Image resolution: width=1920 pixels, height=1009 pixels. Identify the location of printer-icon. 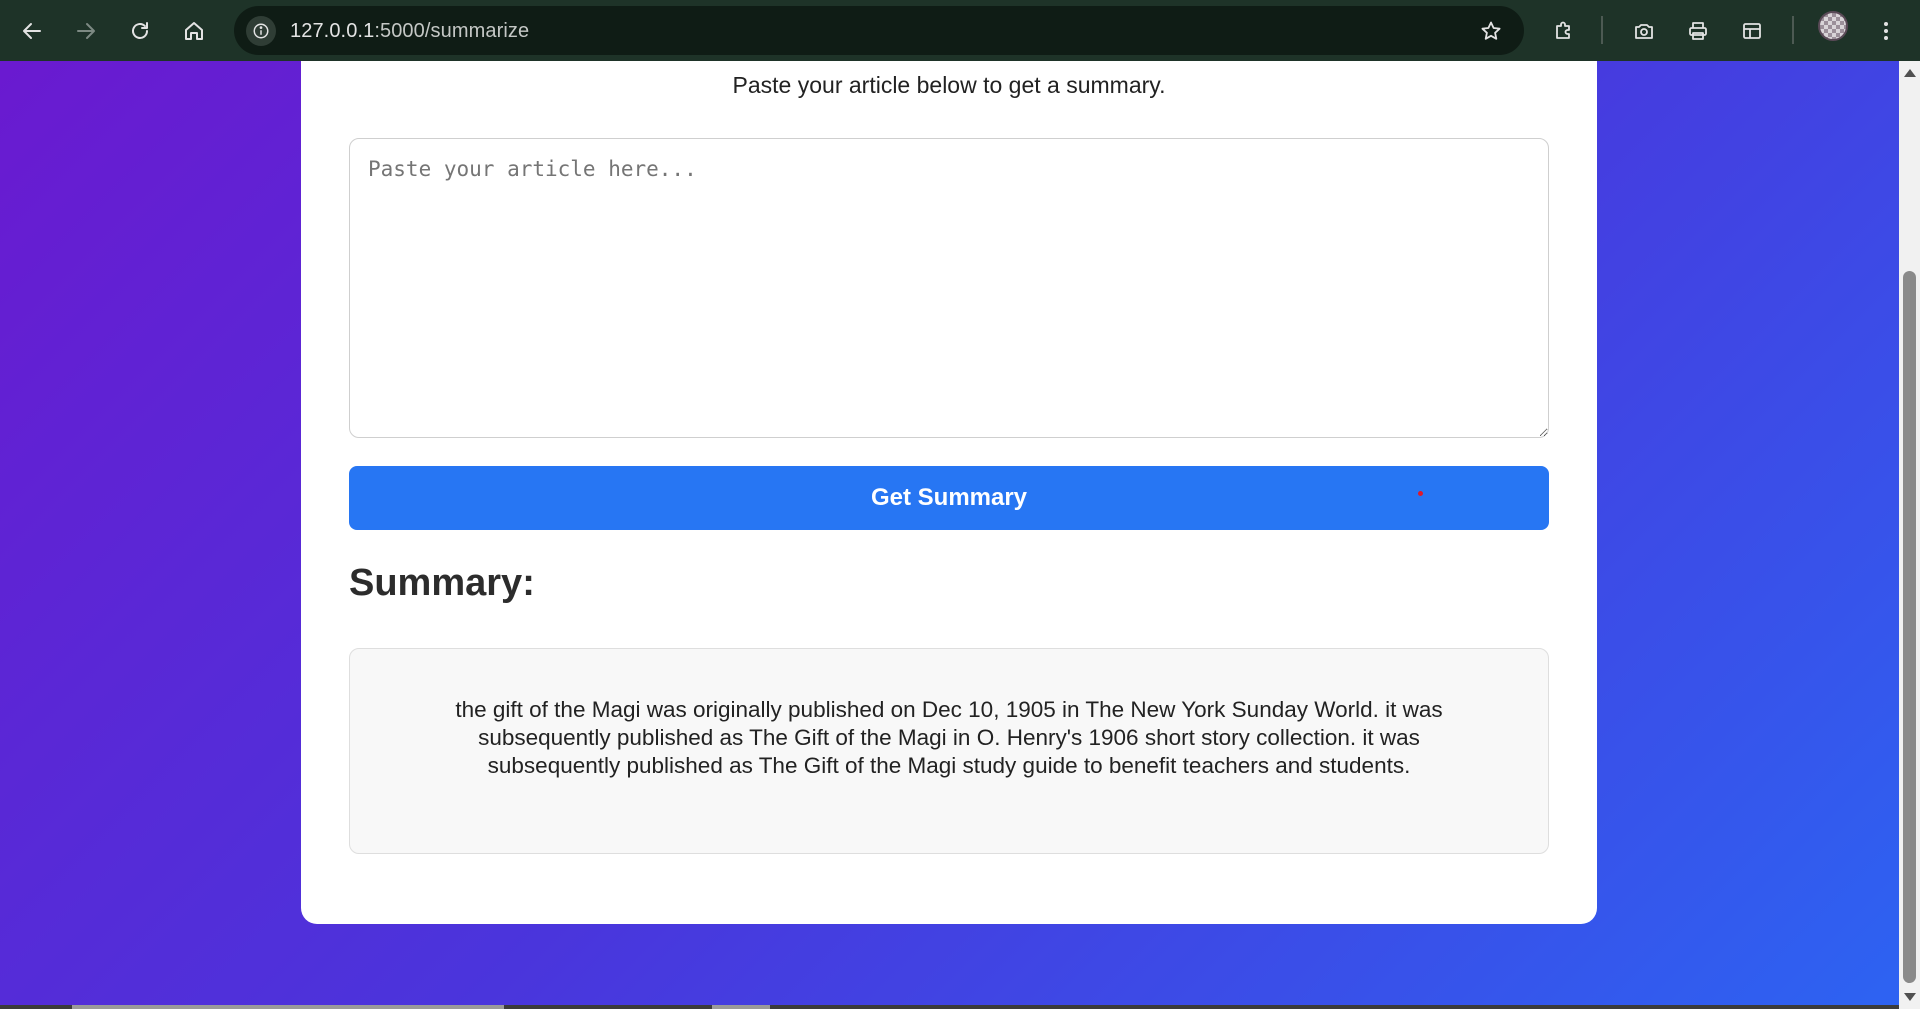
(1698, 31).